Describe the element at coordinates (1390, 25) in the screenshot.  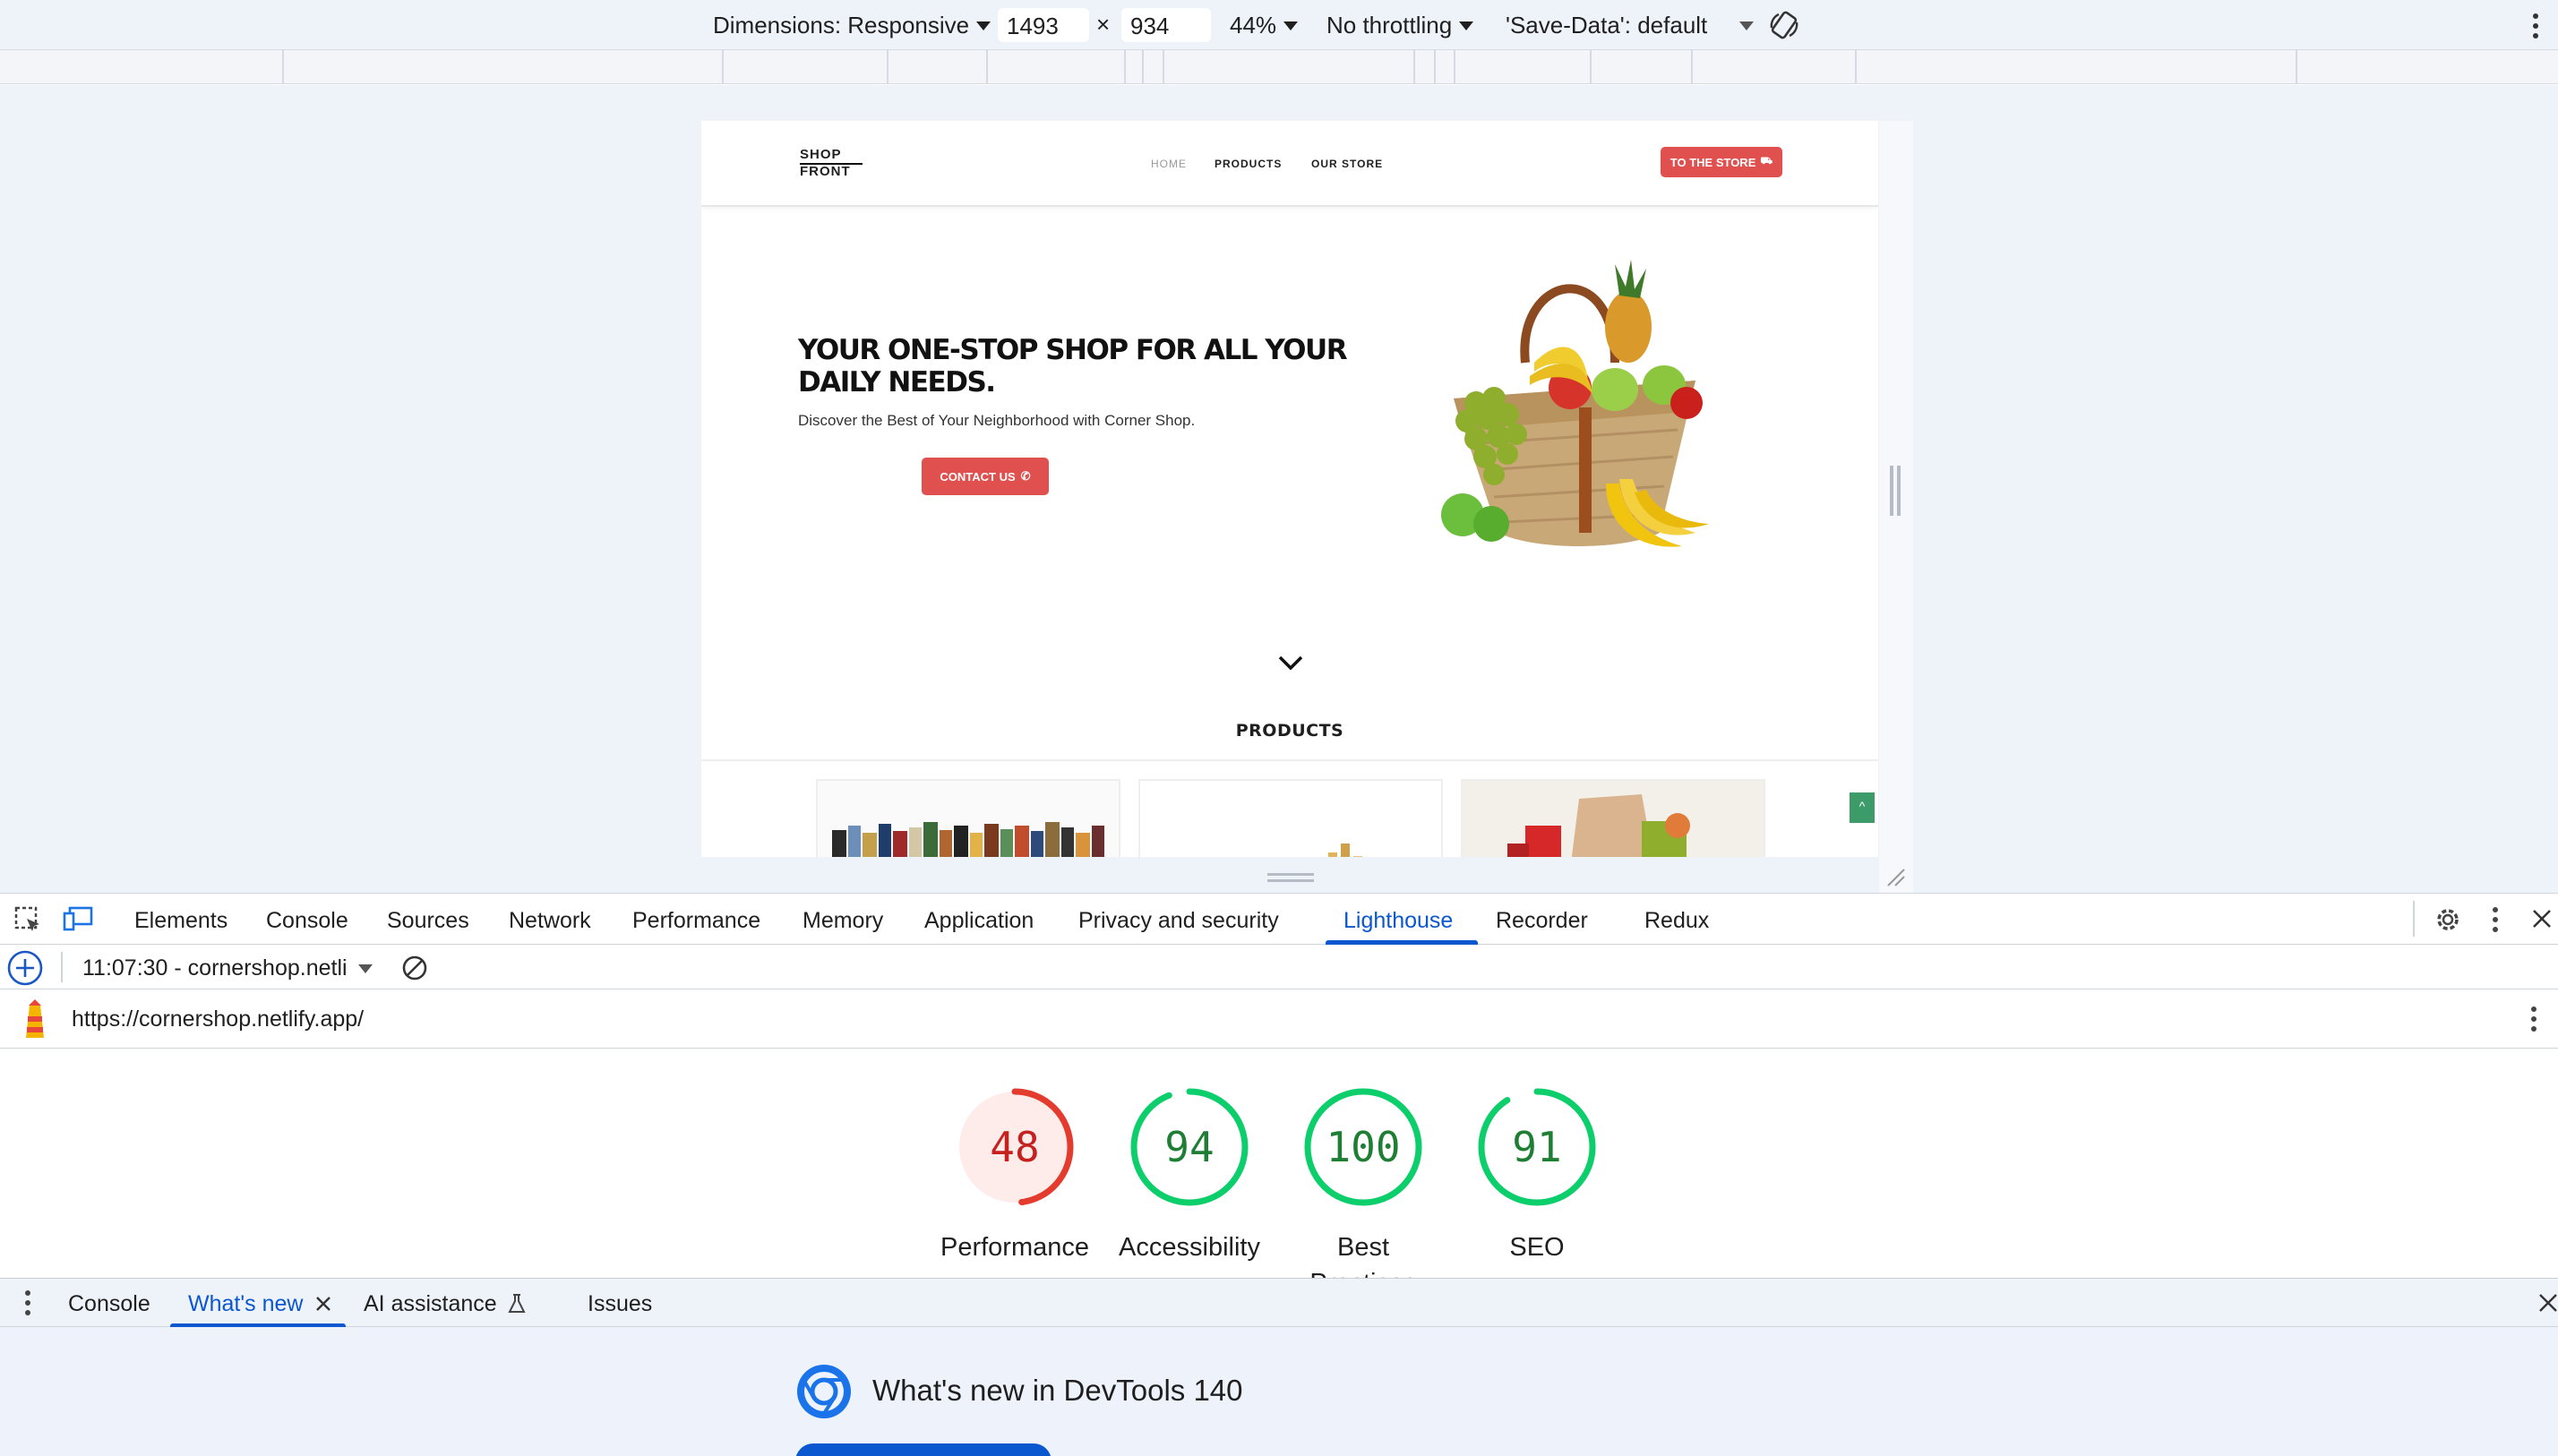
I see `throttling-label: No throttling` at that location.